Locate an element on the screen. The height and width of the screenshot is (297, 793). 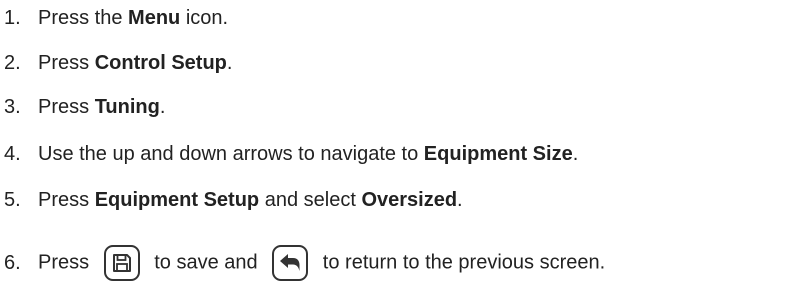
step-1: 1. Press the Menu icon. is located at coordinates (114, 18).